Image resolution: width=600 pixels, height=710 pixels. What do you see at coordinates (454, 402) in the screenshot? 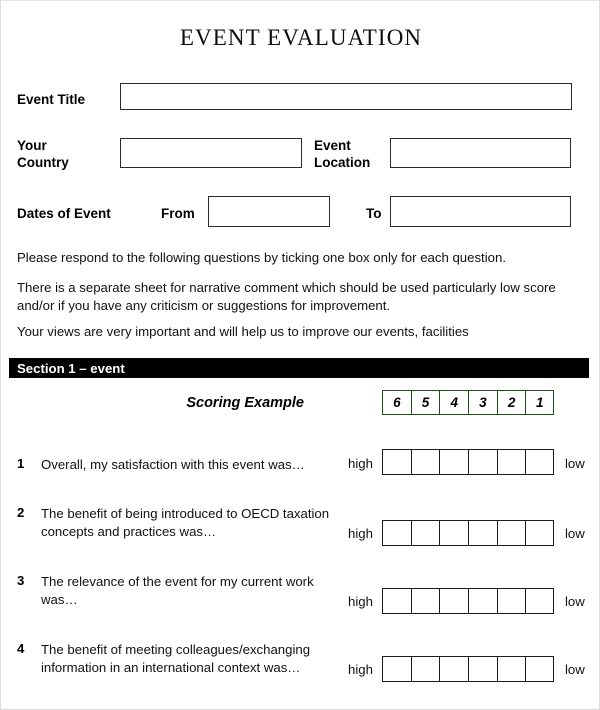
I see `score-scale-cell: 4` at bounding box center [454, 402].